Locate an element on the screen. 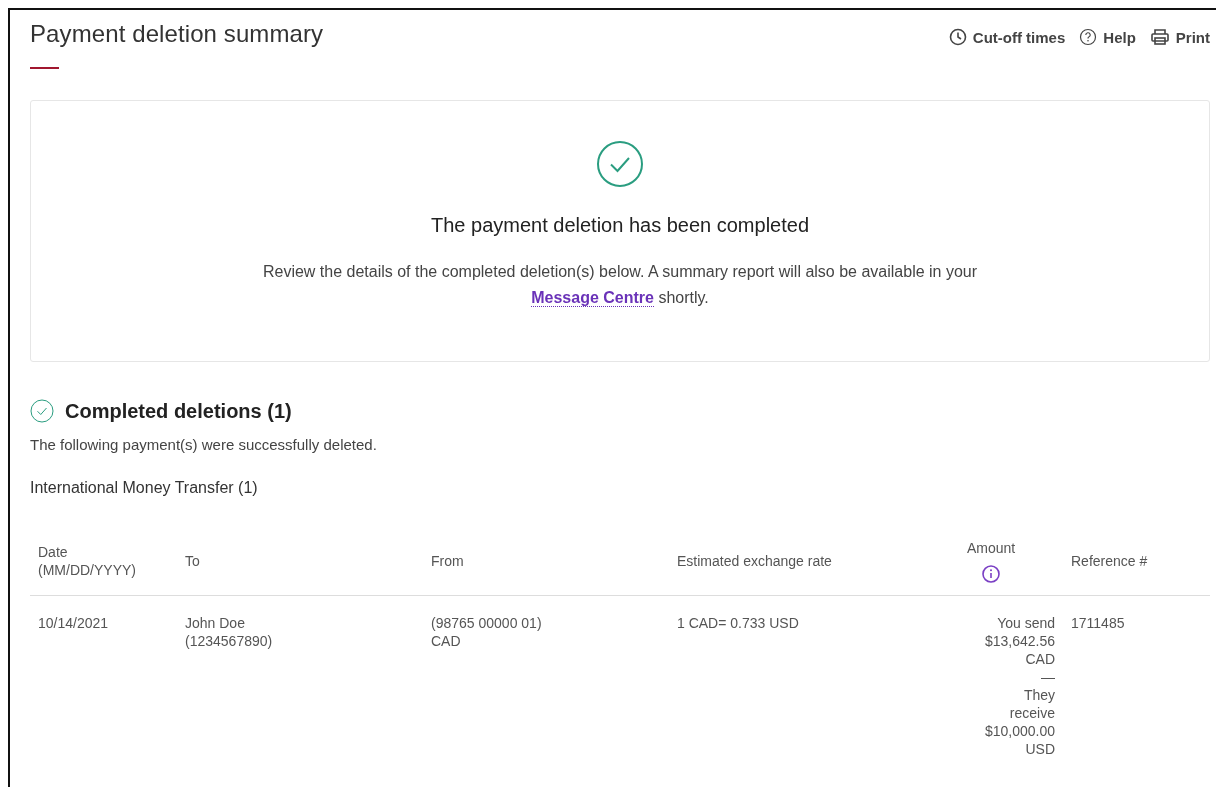  completed-check-icon is located at coordinates (42, 411).